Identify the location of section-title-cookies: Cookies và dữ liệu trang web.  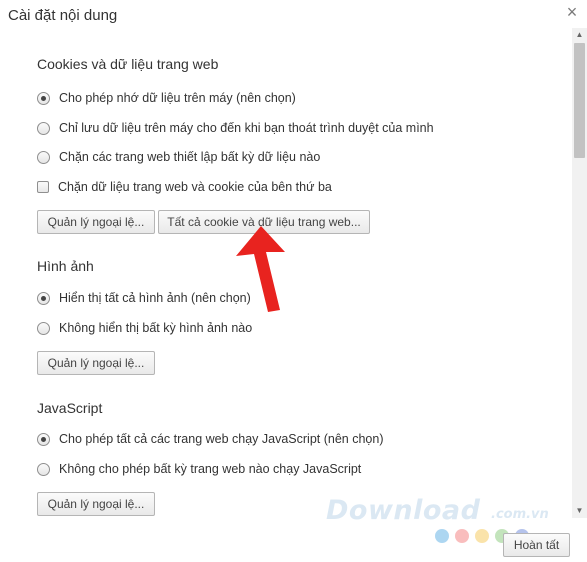
(128, 64).